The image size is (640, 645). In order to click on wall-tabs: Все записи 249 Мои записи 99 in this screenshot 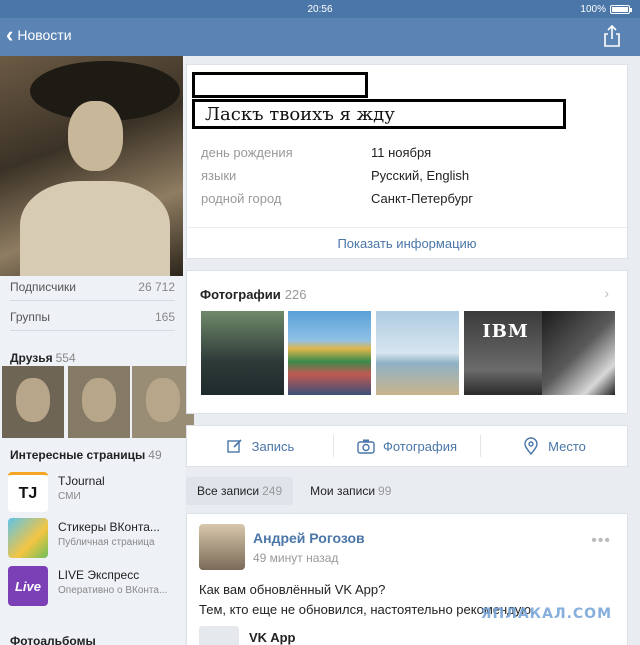, I will do `click(407, 491)`.